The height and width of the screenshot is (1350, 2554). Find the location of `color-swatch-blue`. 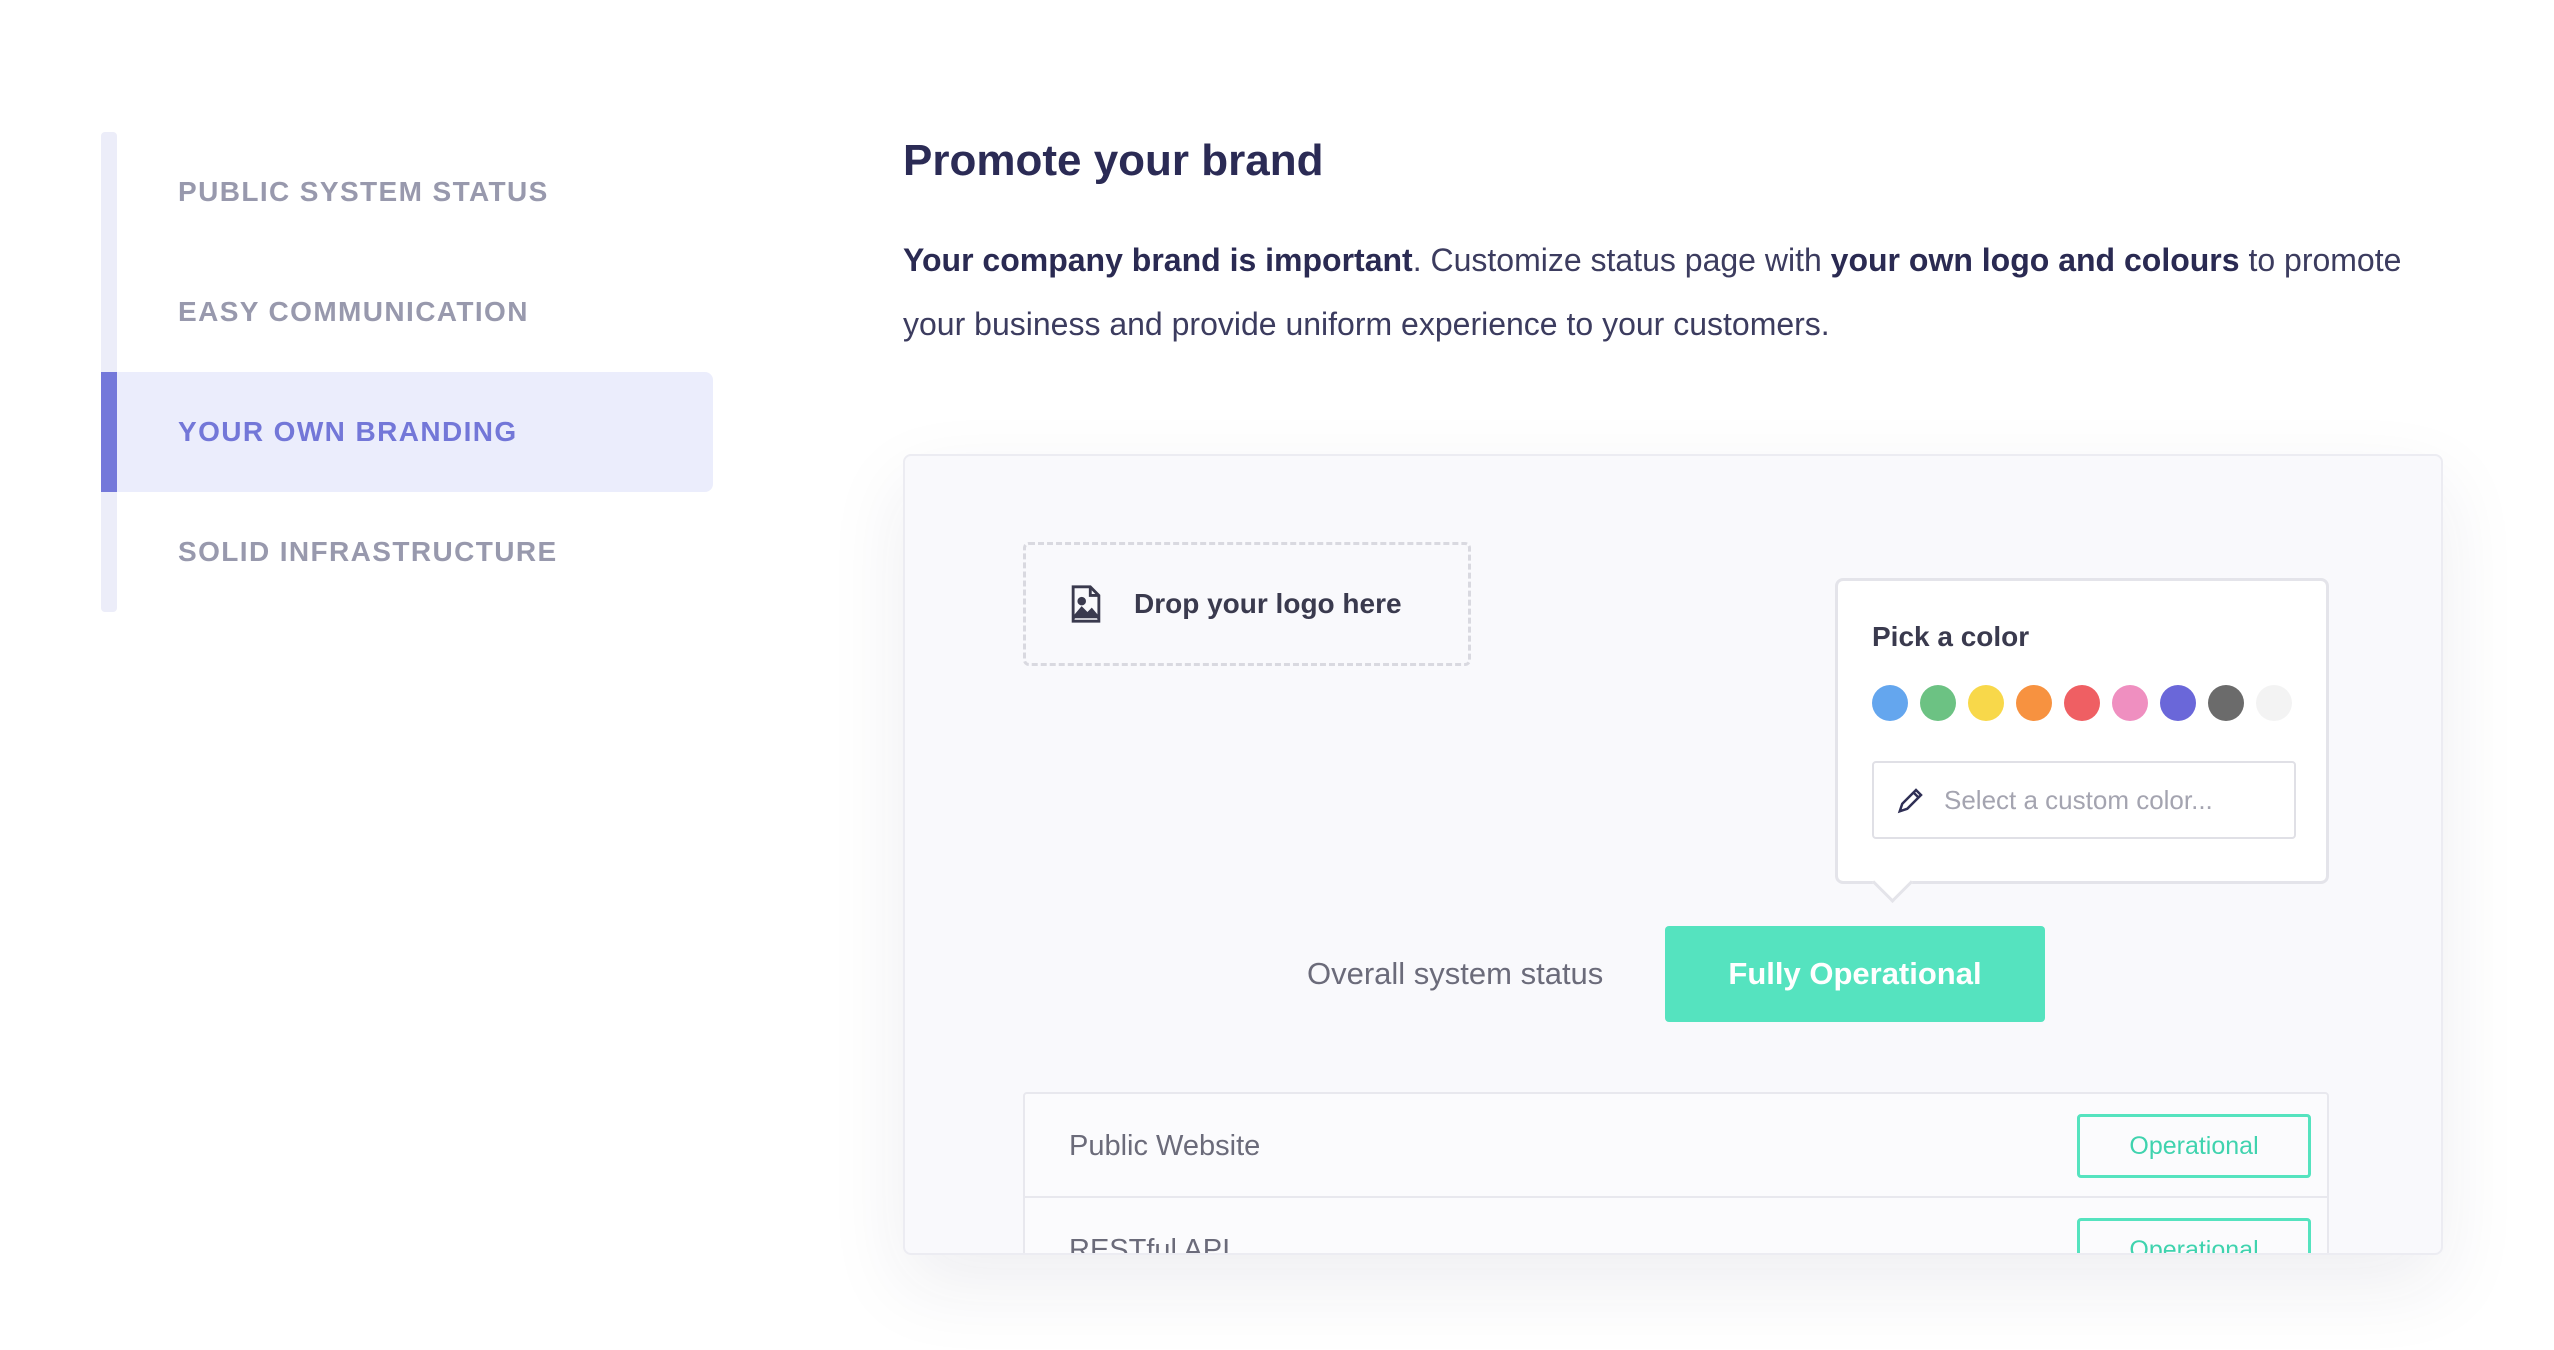

color-swatch-blue is located at coordinates (1890, 703).